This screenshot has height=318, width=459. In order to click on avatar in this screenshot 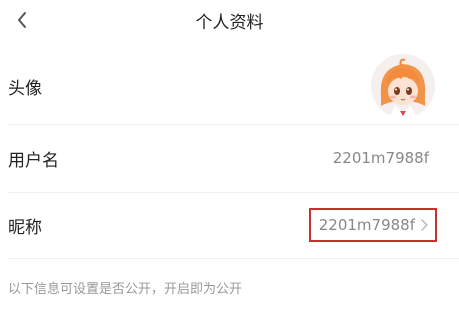, I will do `click(403, 86)`.